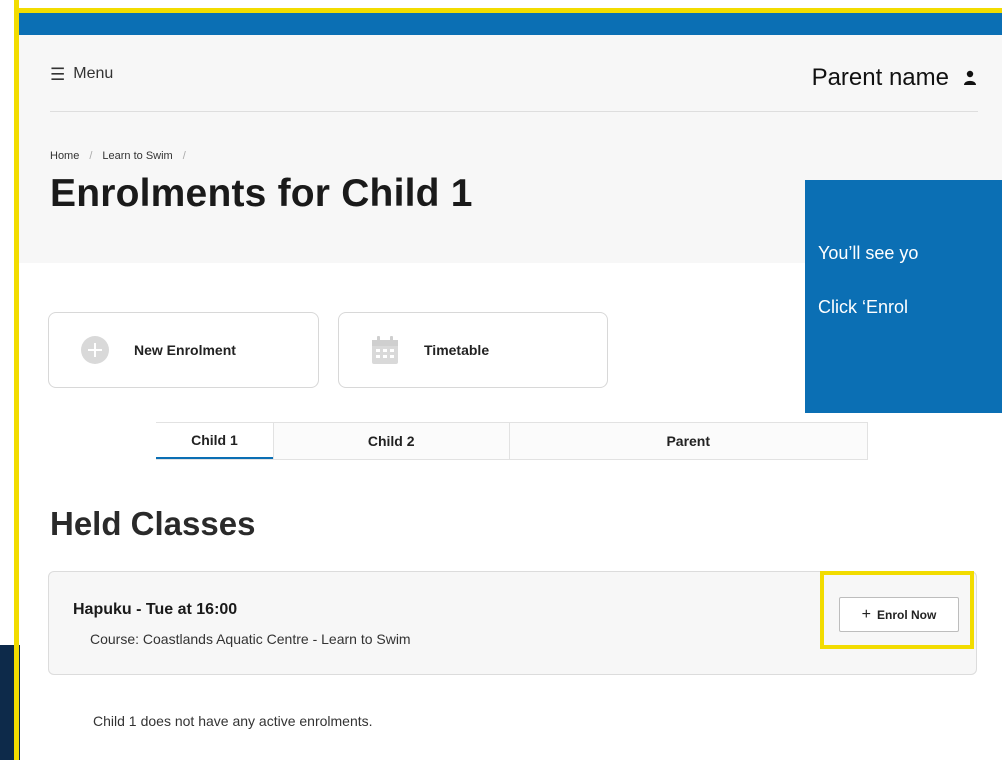 The width and height of the screenshot is (1002, 760). I want to click on enrol-now-button: + Enrol Now, so click(899, 614).